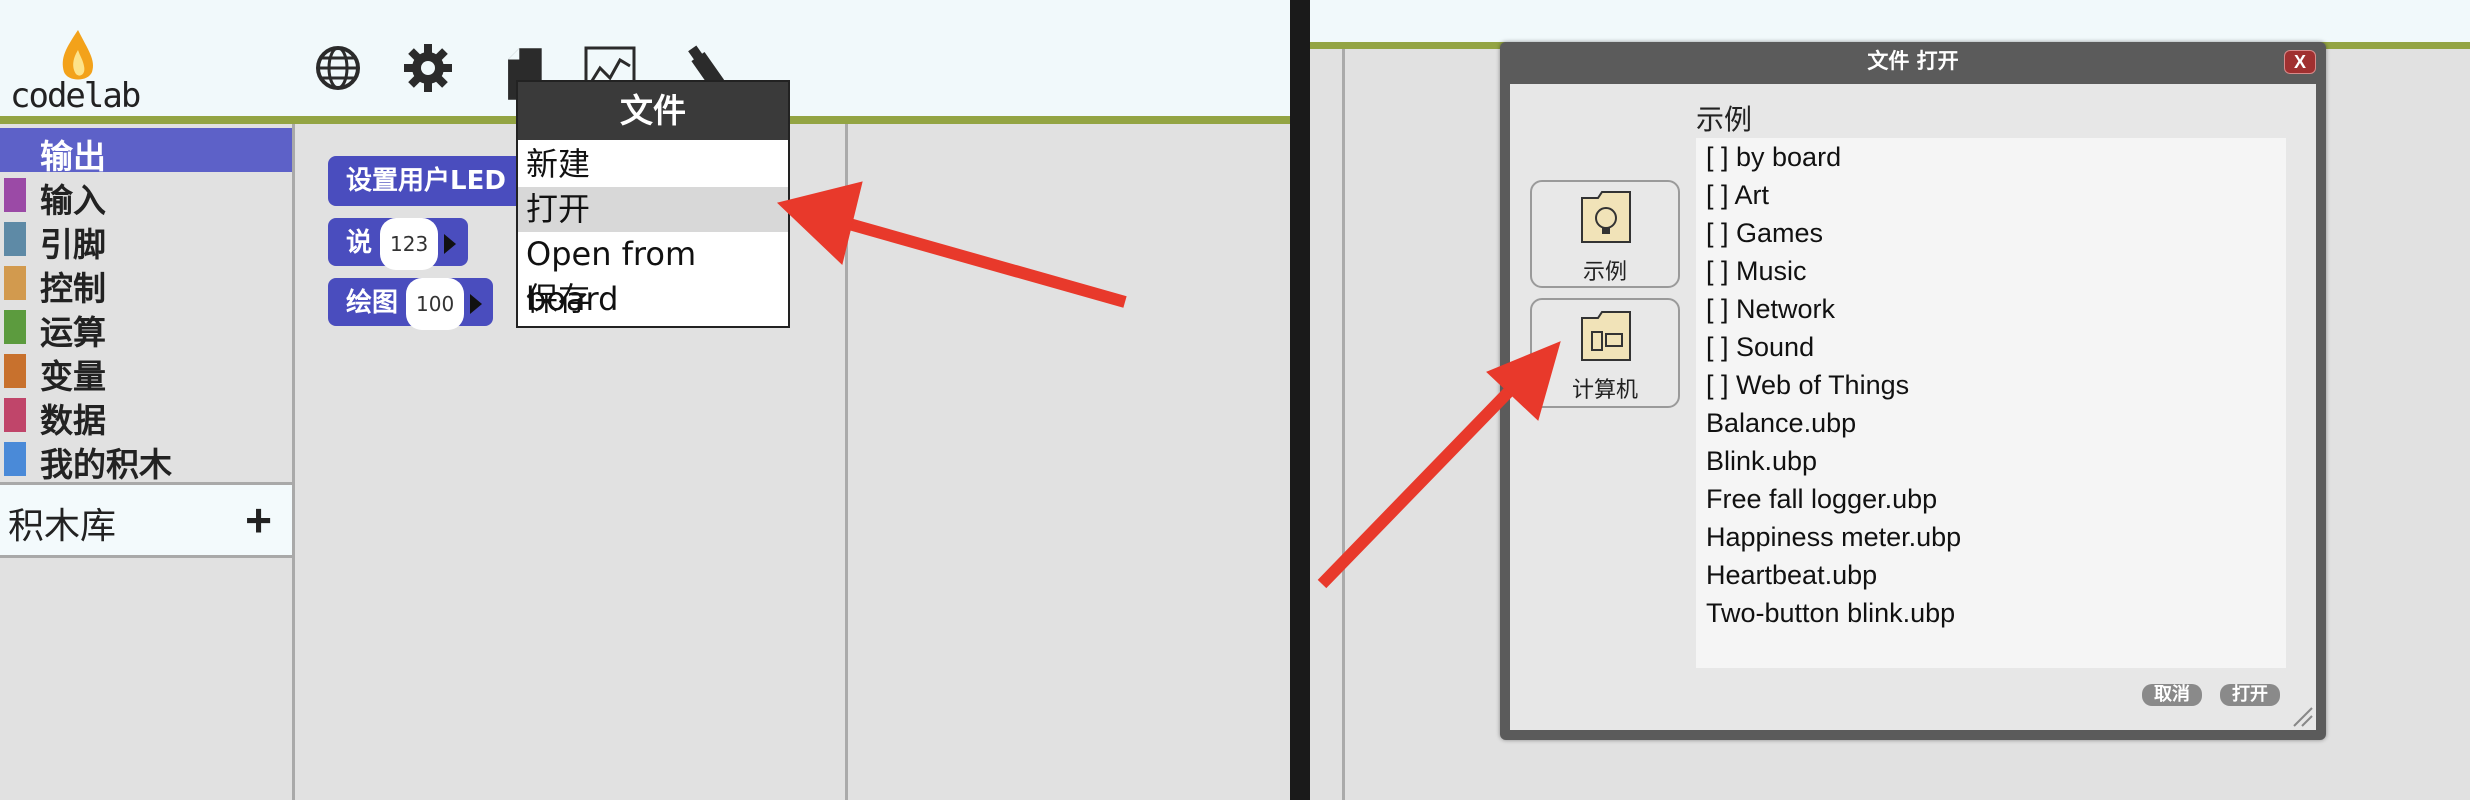 The width and height of the screenshot is (2470, 800). I want to click on arrow-head-icon, so click(819, 223).